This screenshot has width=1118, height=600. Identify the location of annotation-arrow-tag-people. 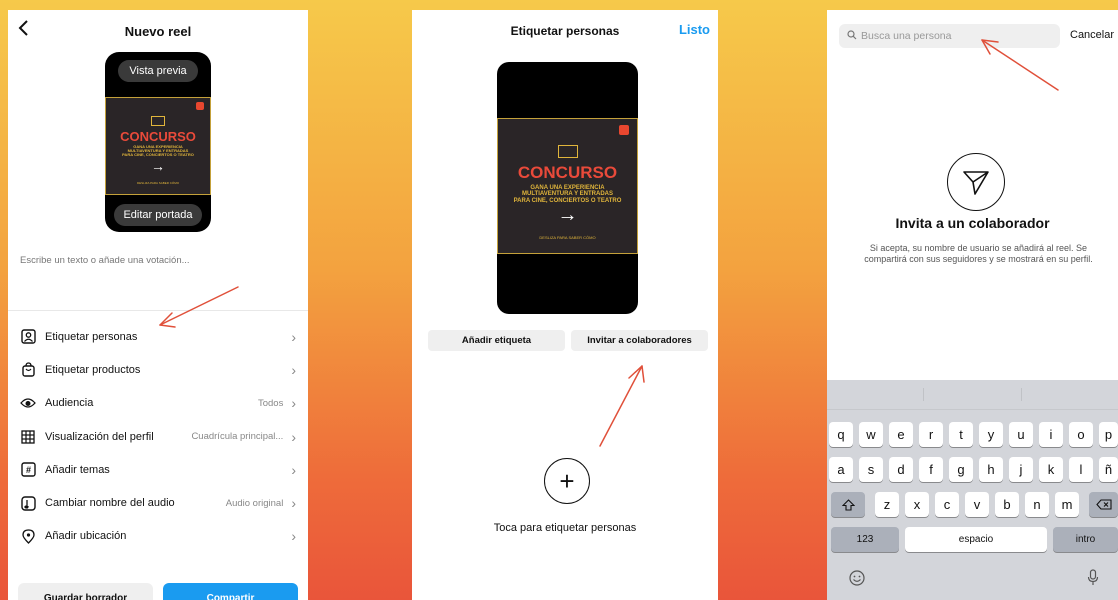
(199, 307).